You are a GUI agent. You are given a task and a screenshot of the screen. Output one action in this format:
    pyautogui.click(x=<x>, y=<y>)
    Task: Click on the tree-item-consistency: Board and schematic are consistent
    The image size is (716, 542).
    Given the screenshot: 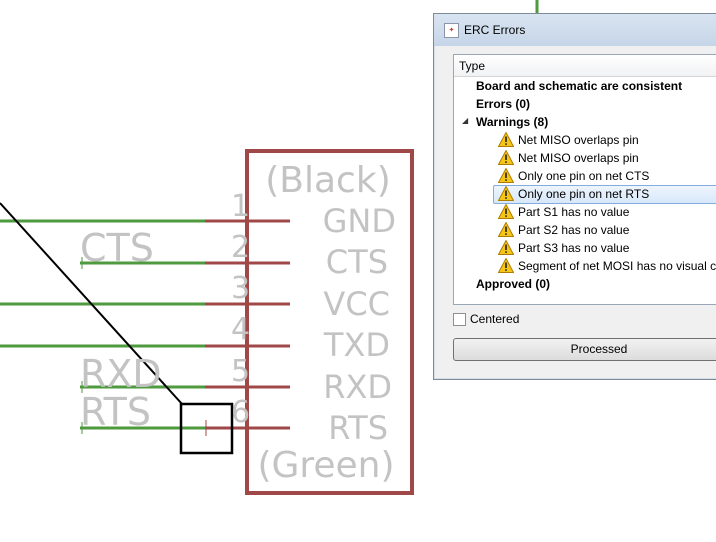 What is the action you would take?
    pyautogui.click(x=585, y=86)
    